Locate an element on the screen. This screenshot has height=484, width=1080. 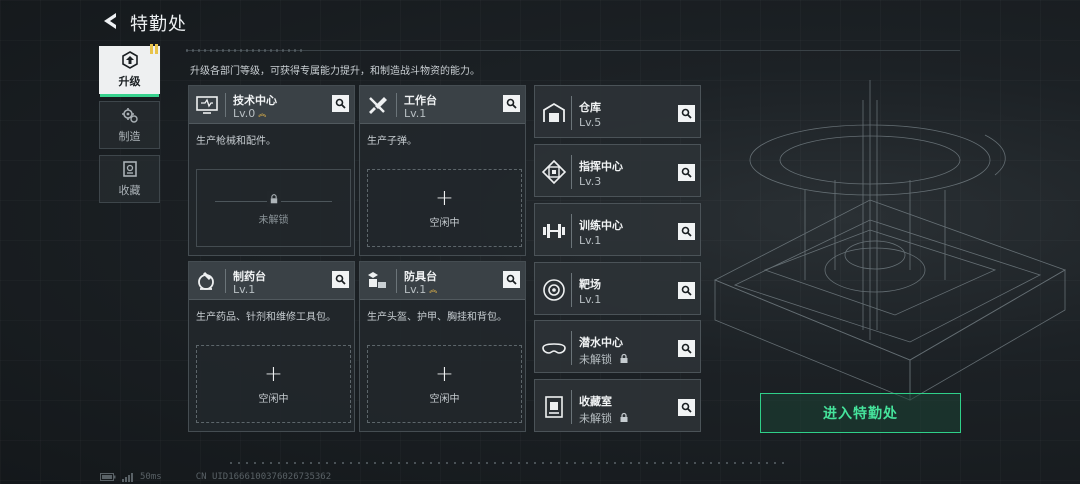
department-card-pharmacy: 制药台 Lv.1 生产药品、针剂和维修工具包。 + 空闲中 is located at coordinates (271, 346).